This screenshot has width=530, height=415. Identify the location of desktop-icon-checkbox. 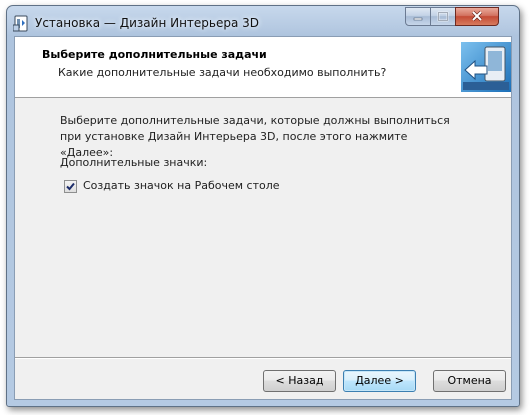
(70, 186).